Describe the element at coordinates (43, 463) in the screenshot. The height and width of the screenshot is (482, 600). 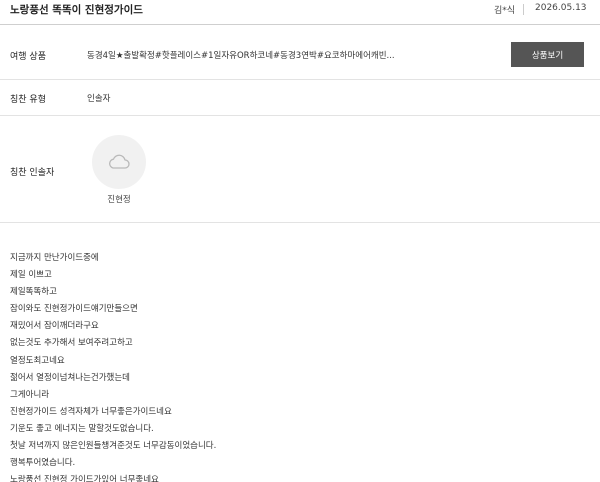
I see `review-line: 행복투어였습니다.` at that location.